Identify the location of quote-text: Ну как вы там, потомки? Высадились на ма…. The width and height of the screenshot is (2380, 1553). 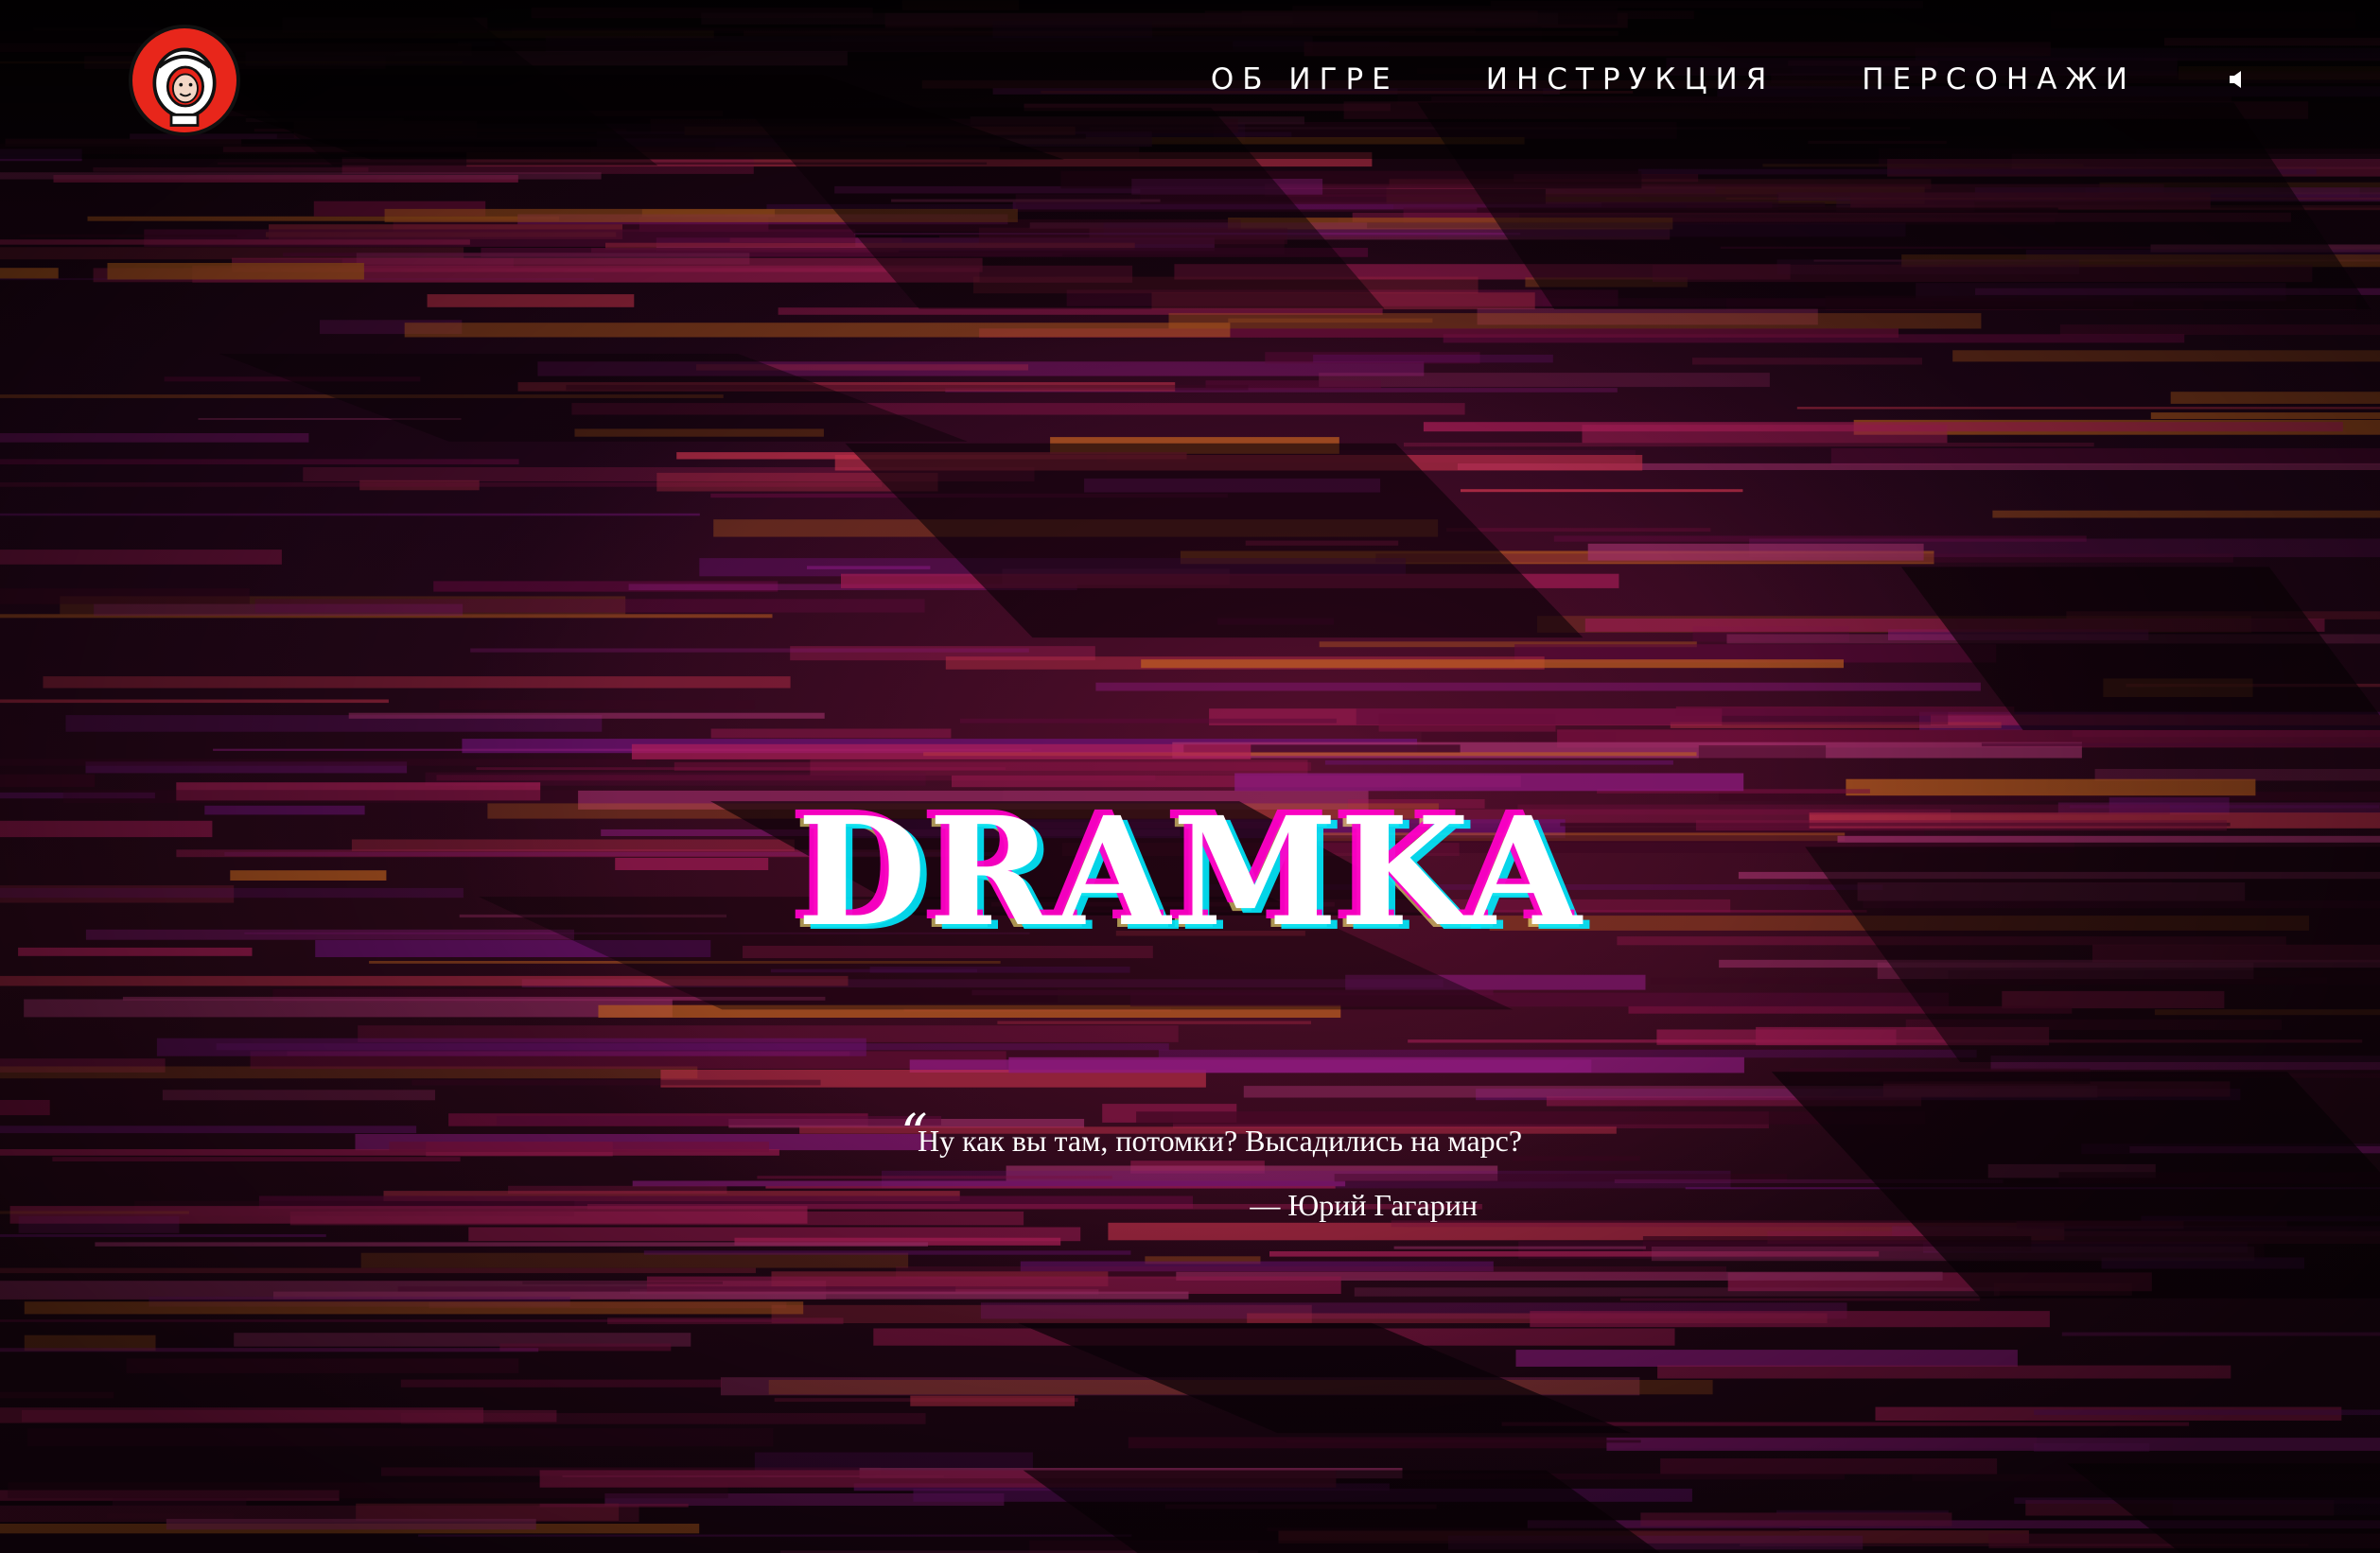
(1220, 1141).